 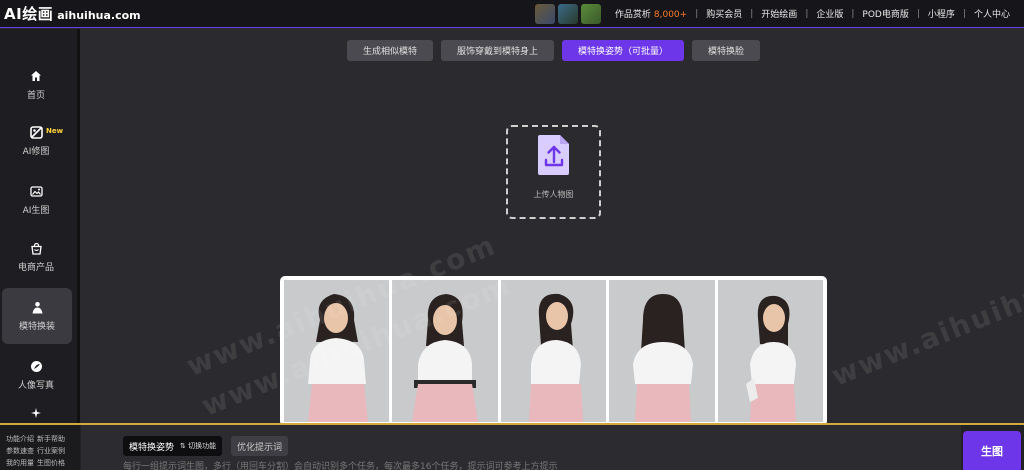 I want to click on sidebar-item-ai-generate: AI生图, so click(x=36, y=200).